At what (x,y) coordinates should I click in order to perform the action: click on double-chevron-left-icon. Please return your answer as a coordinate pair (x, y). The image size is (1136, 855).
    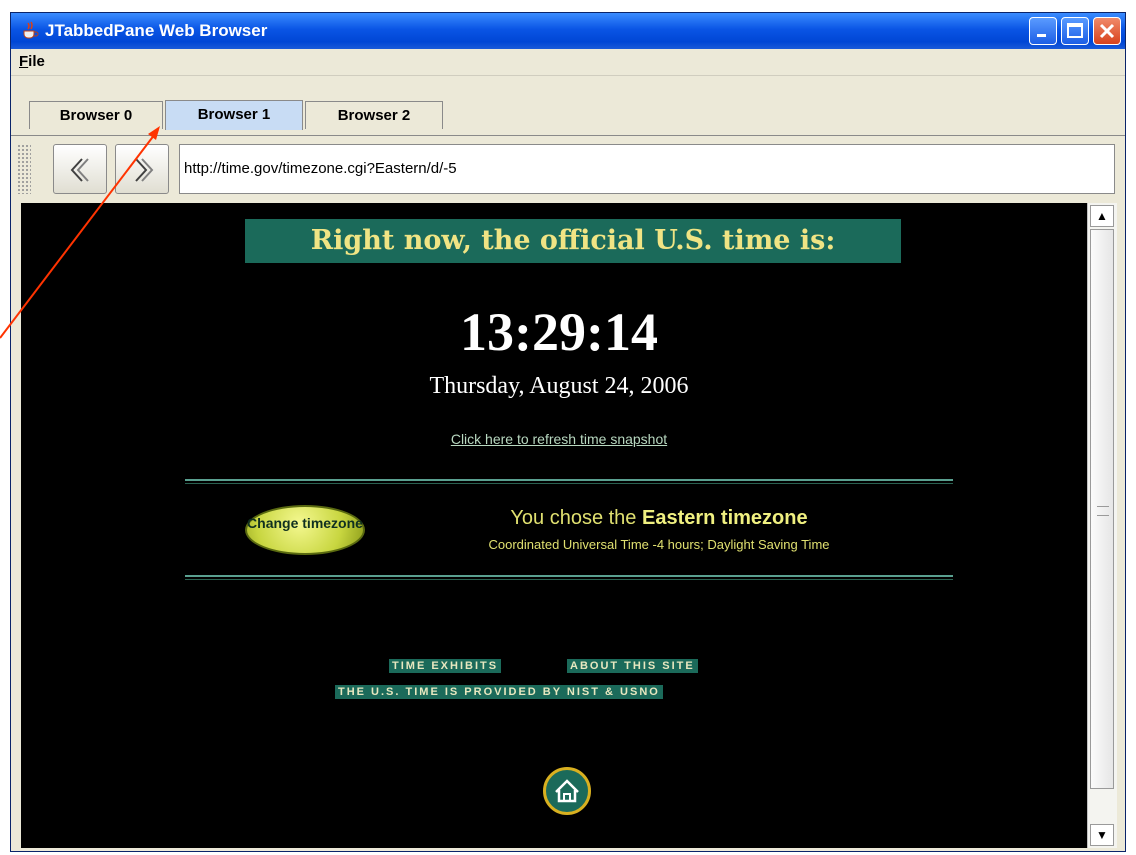
    Looking at the image, I should click on (79, 170).